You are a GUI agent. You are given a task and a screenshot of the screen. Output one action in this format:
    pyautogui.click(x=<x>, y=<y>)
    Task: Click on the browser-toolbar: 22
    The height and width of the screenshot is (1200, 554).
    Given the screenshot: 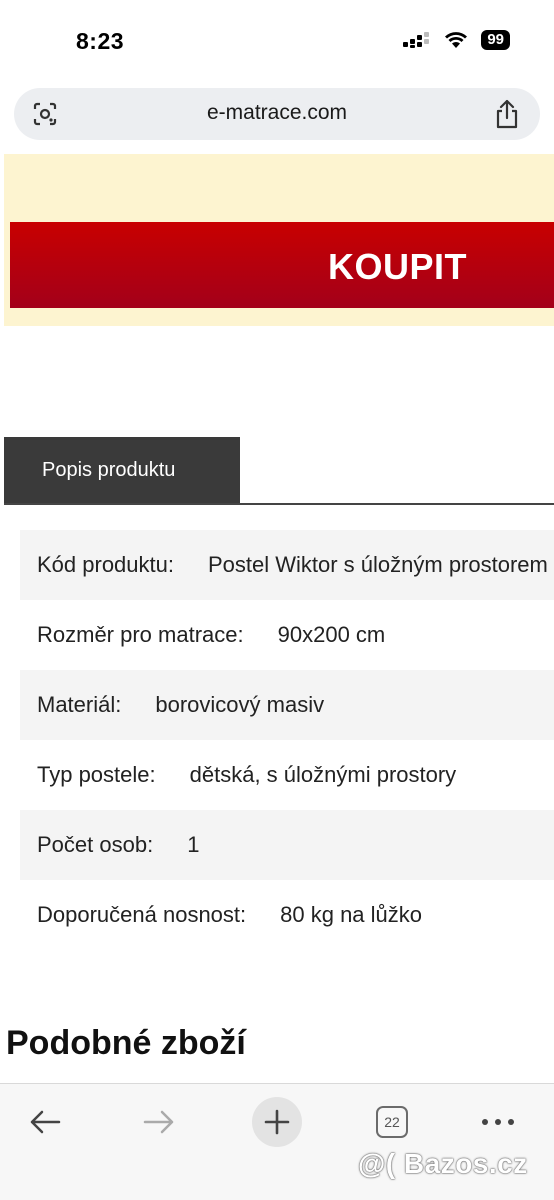 What is the action you would take?
    pyautogui.click(x=277, y=1141)
    